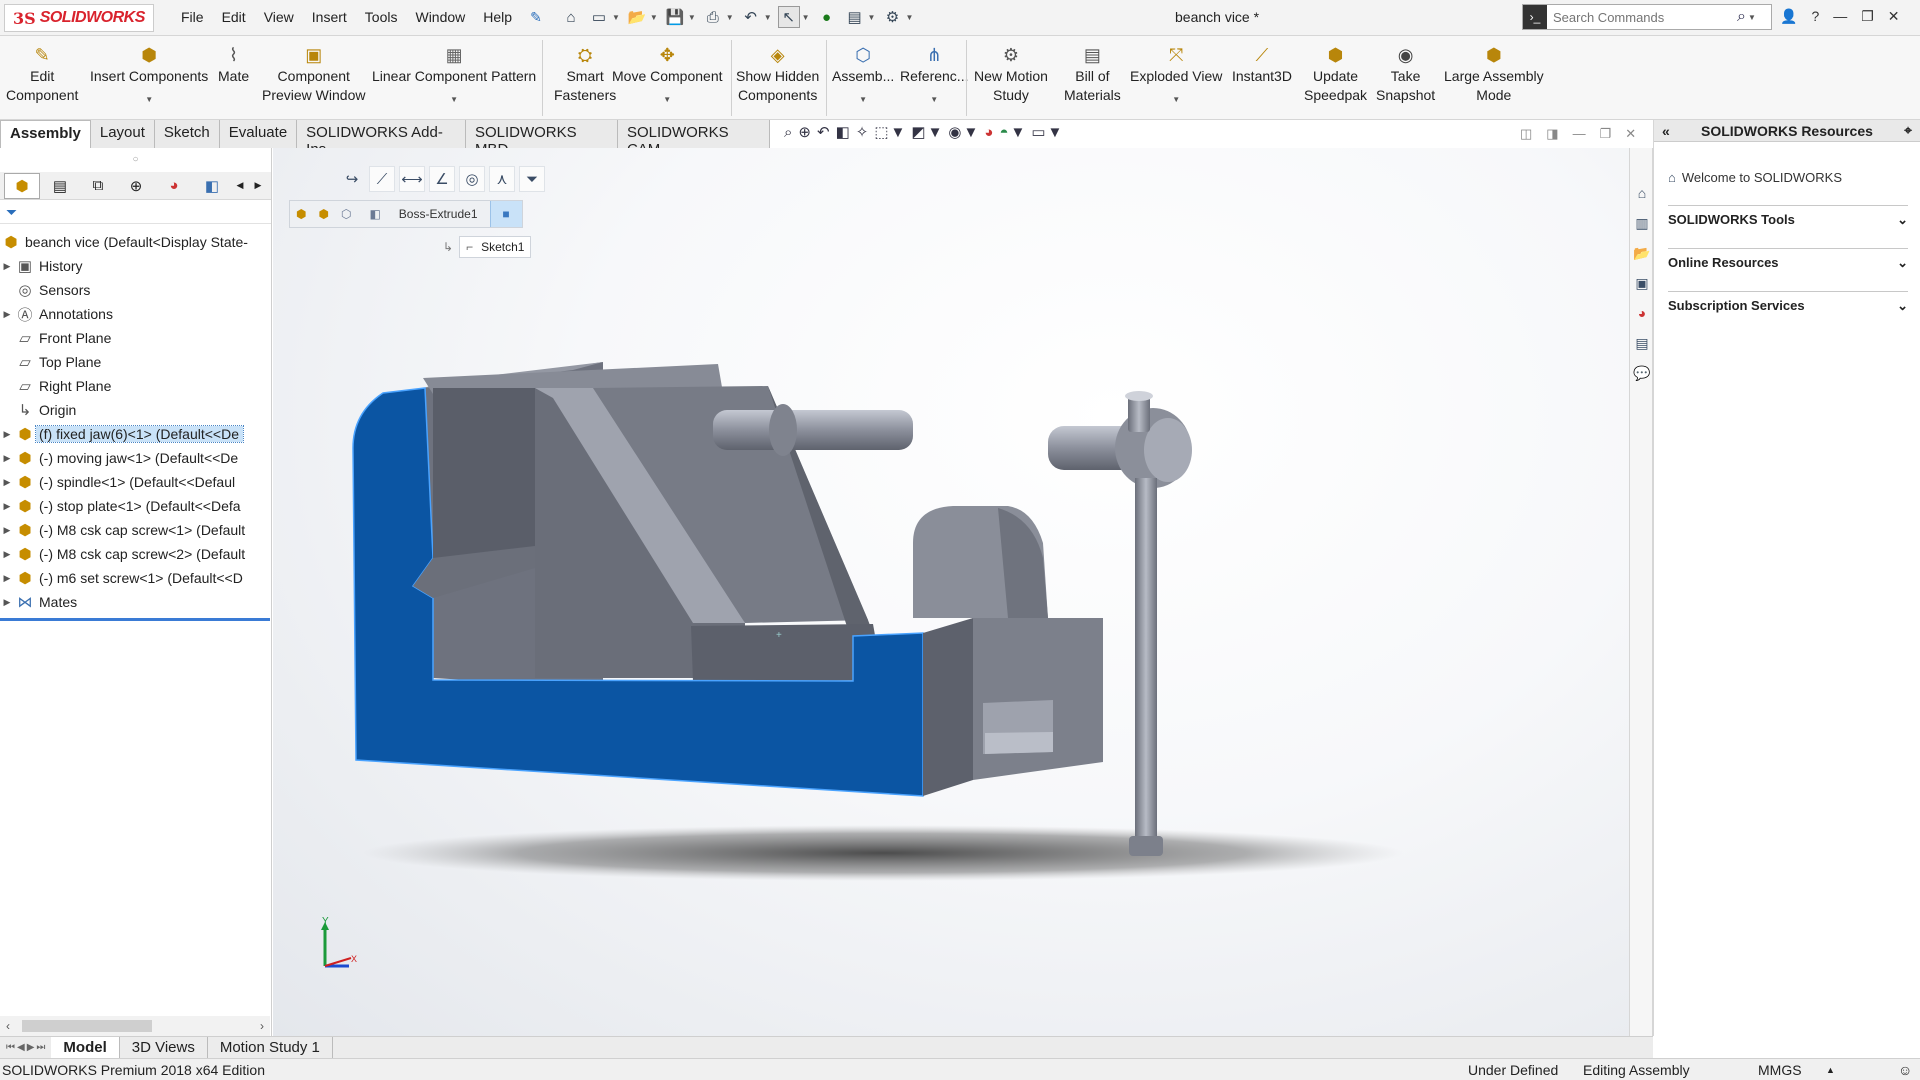 This screenshot has width=1920, height=1080. I want to click on first-tab-icon: ⏮, so click(10, 1047).